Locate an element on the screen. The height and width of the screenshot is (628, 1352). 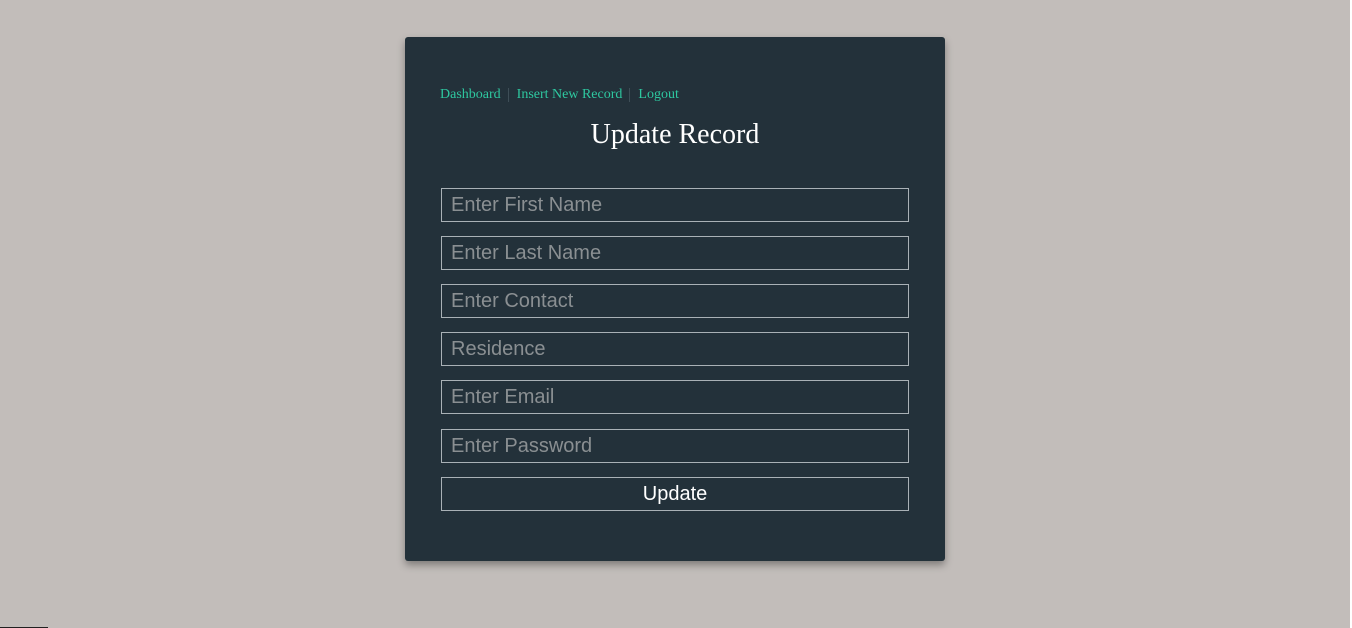
last-name-input is located at coordinates (675, 253).